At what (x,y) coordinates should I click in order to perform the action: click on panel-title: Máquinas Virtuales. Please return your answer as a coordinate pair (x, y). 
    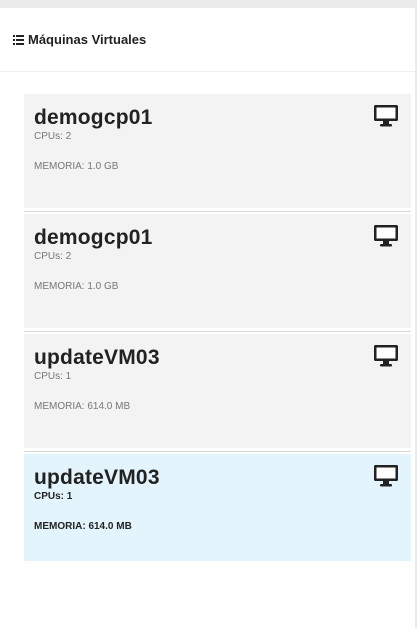
    Looking at the image, I should click on (87, 39).